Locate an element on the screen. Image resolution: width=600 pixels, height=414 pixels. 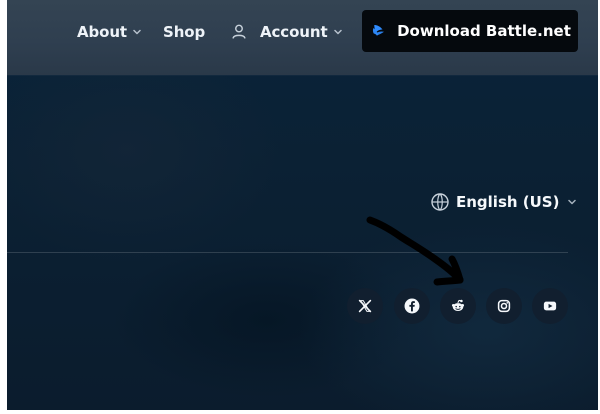
nav-about: About is located at coordinates (109, 32).